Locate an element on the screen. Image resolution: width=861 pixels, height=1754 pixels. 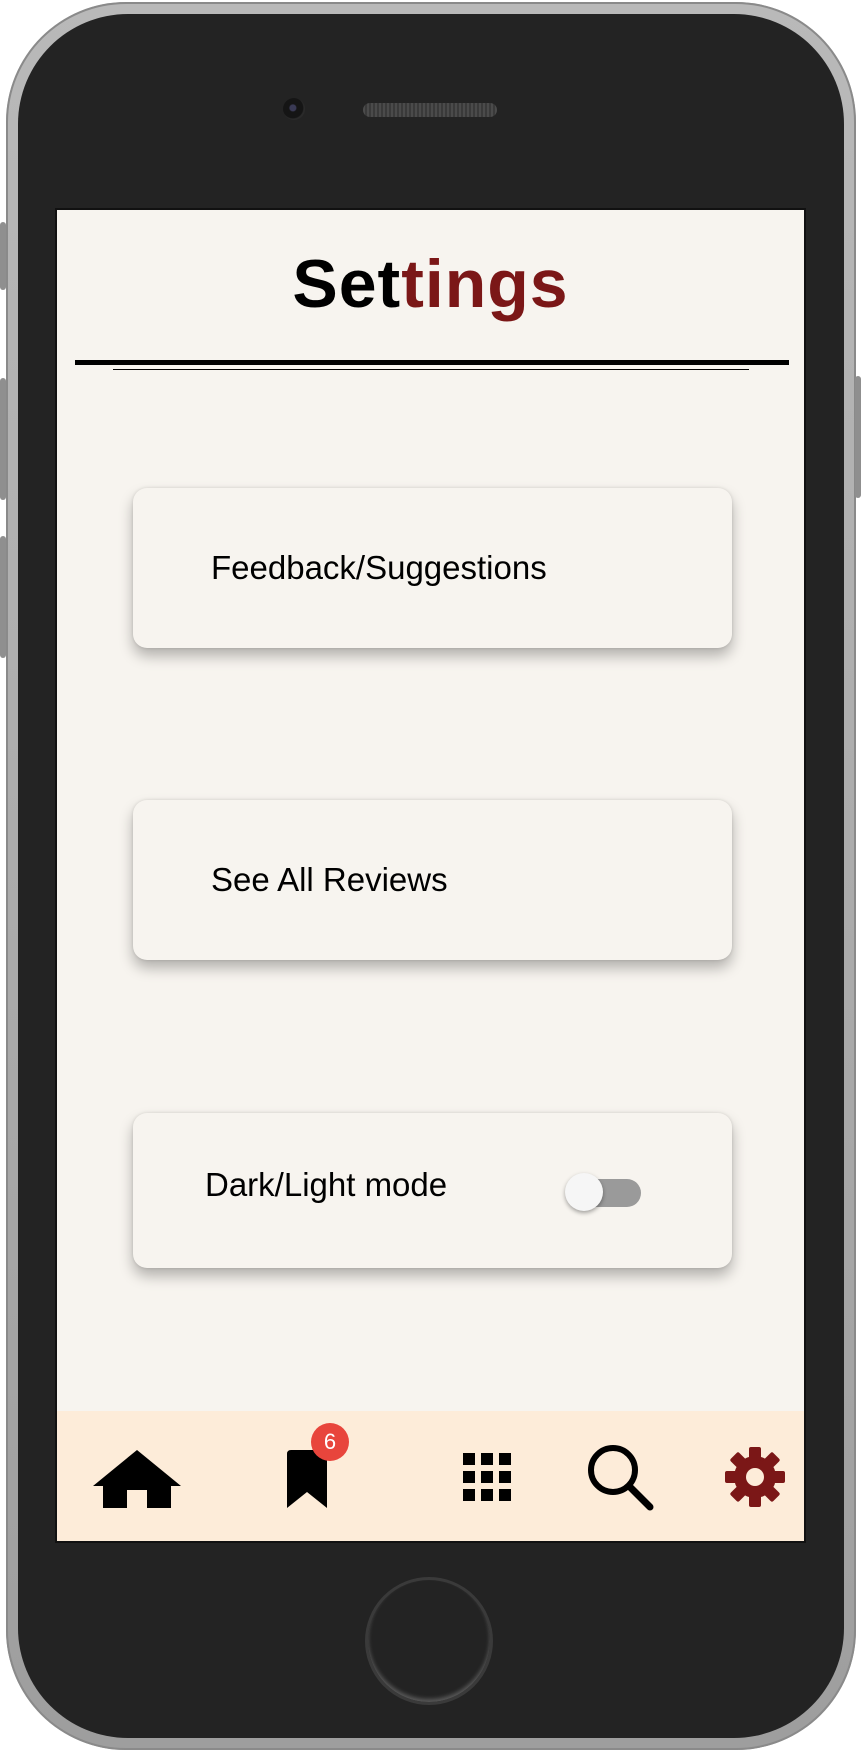
theme-setting-card: Dark/Light mode is located at coordinates (432, 1190).